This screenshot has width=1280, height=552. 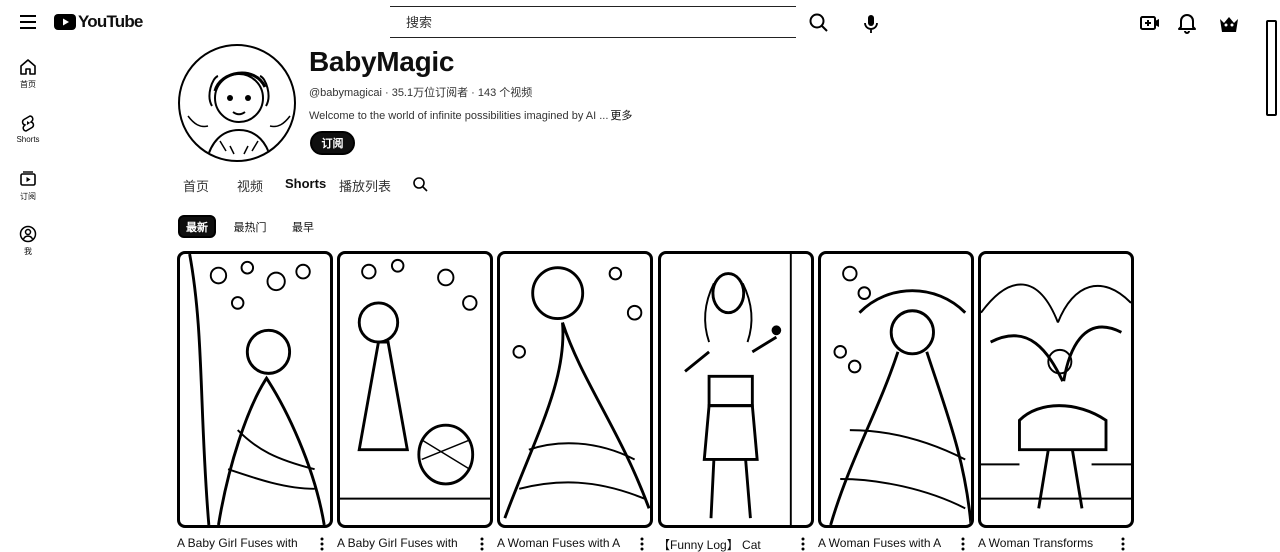 What do you see at coordinates (1229, 24) in the screenshot?
I see `avatar` at bounding box center [1229, 24].